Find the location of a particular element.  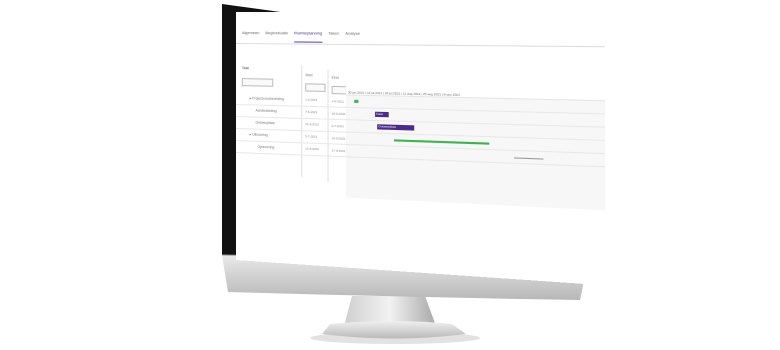

task-end: 2-7-2021 is located at coordinates (337, 126).